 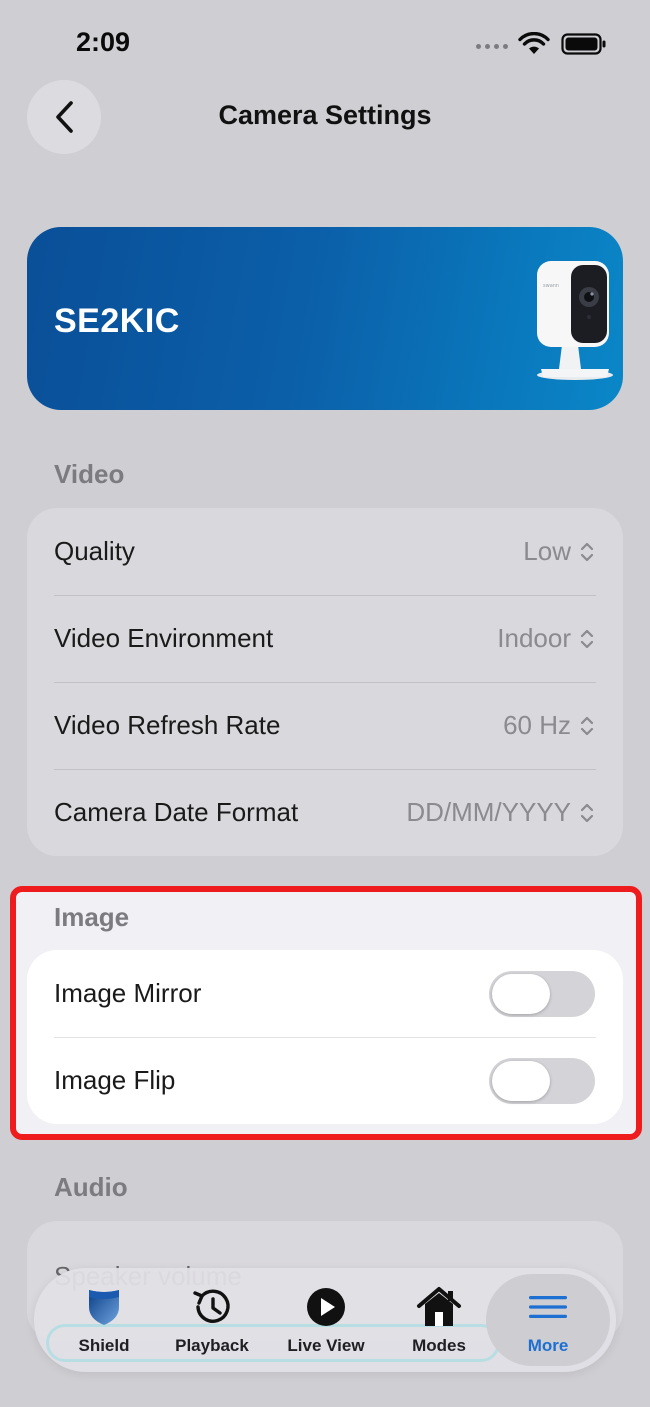 What do you see at coordinates (117, 321) in the screenshot?
I see `camera-name: SE2KIC` at bounding box center [117, 321].